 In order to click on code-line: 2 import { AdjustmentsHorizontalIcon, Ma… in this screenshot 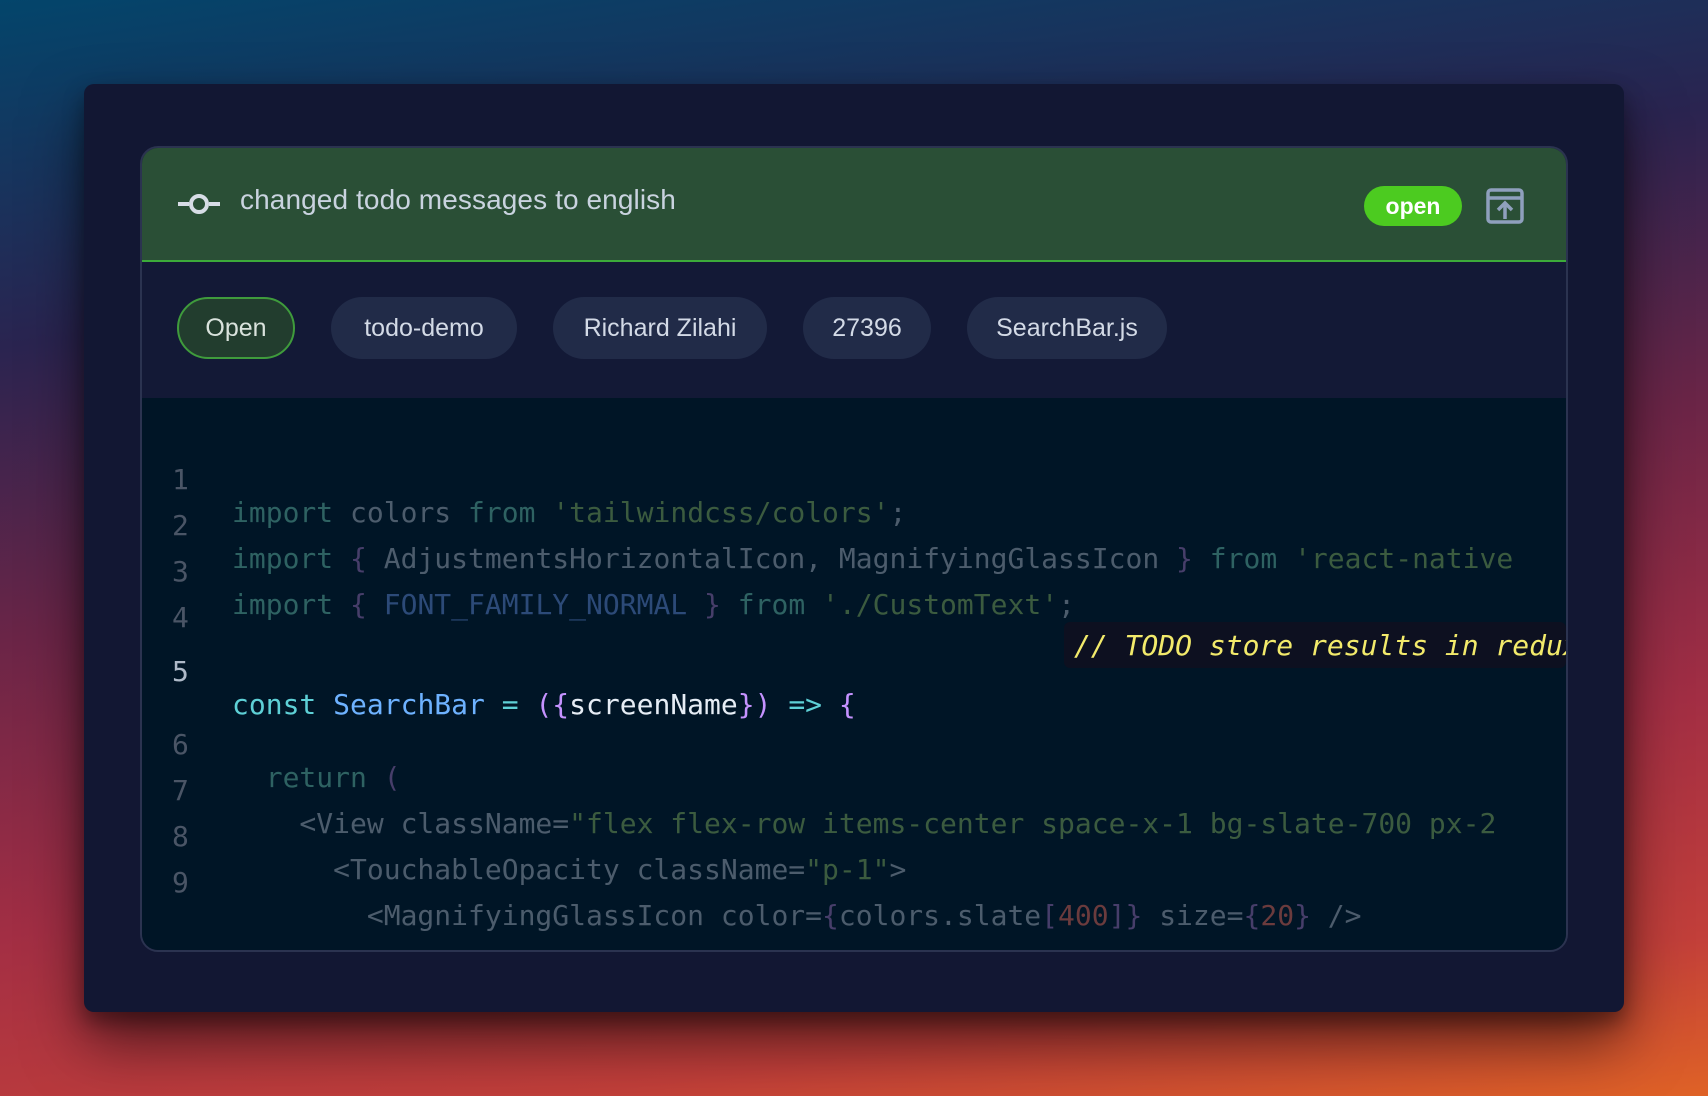, I will do `click(854, 525)`.